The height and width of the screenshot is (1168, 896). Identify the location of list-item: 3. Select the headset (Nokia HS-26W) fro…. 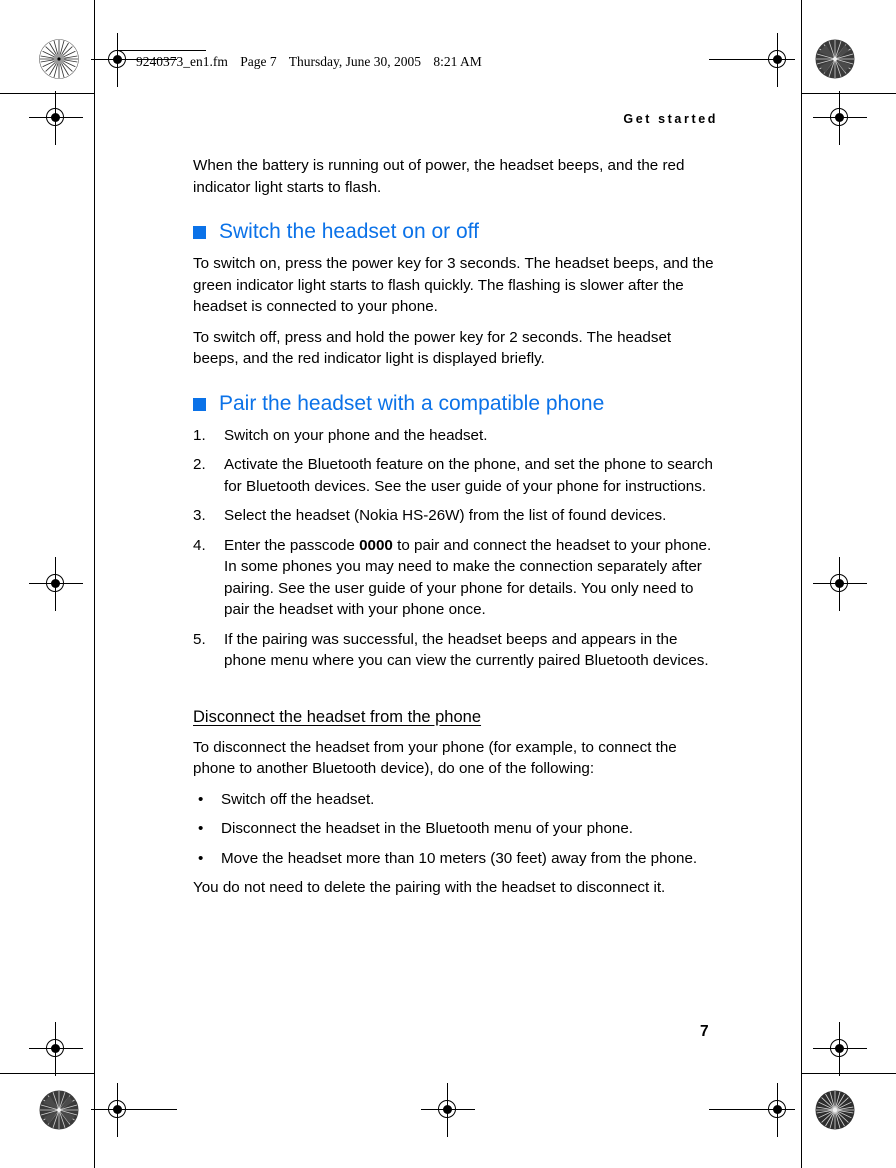
(454, 516).